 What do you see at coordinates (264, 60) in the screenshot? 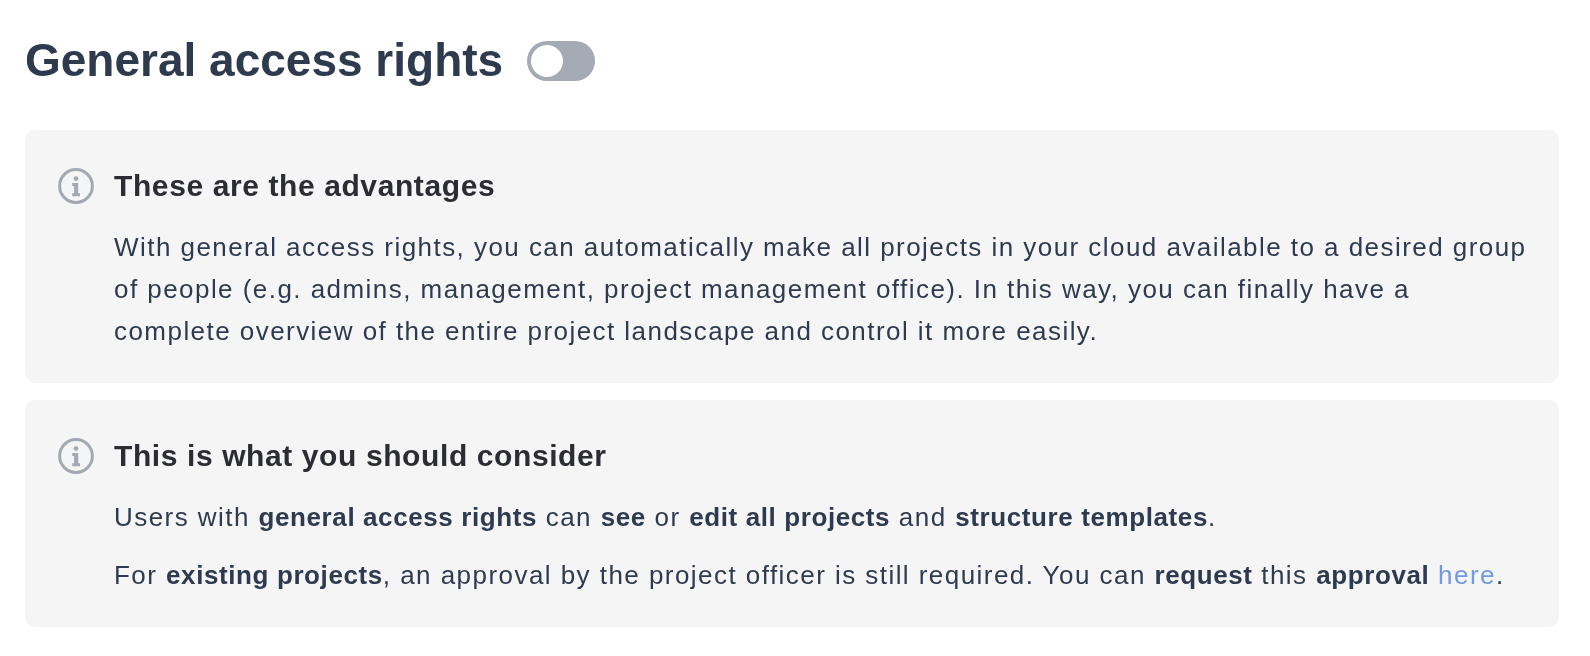
I see `page-title: General access rights` at bounding box center [264, 60].